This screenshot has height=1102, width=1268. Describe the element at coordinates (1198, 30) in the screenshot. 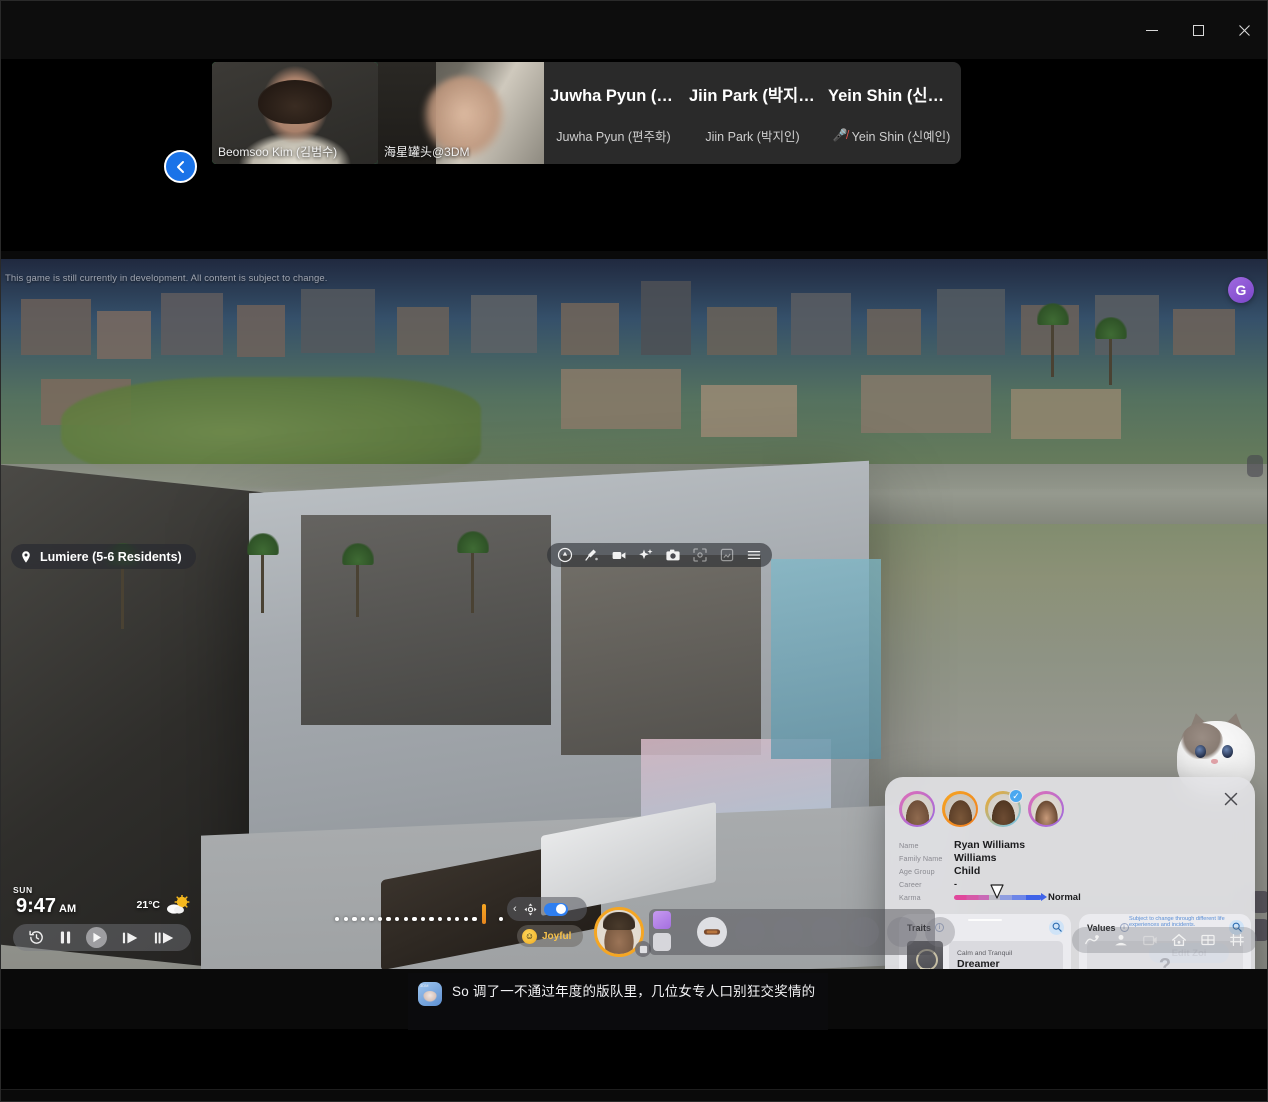

I see `maximize-button` at that location.